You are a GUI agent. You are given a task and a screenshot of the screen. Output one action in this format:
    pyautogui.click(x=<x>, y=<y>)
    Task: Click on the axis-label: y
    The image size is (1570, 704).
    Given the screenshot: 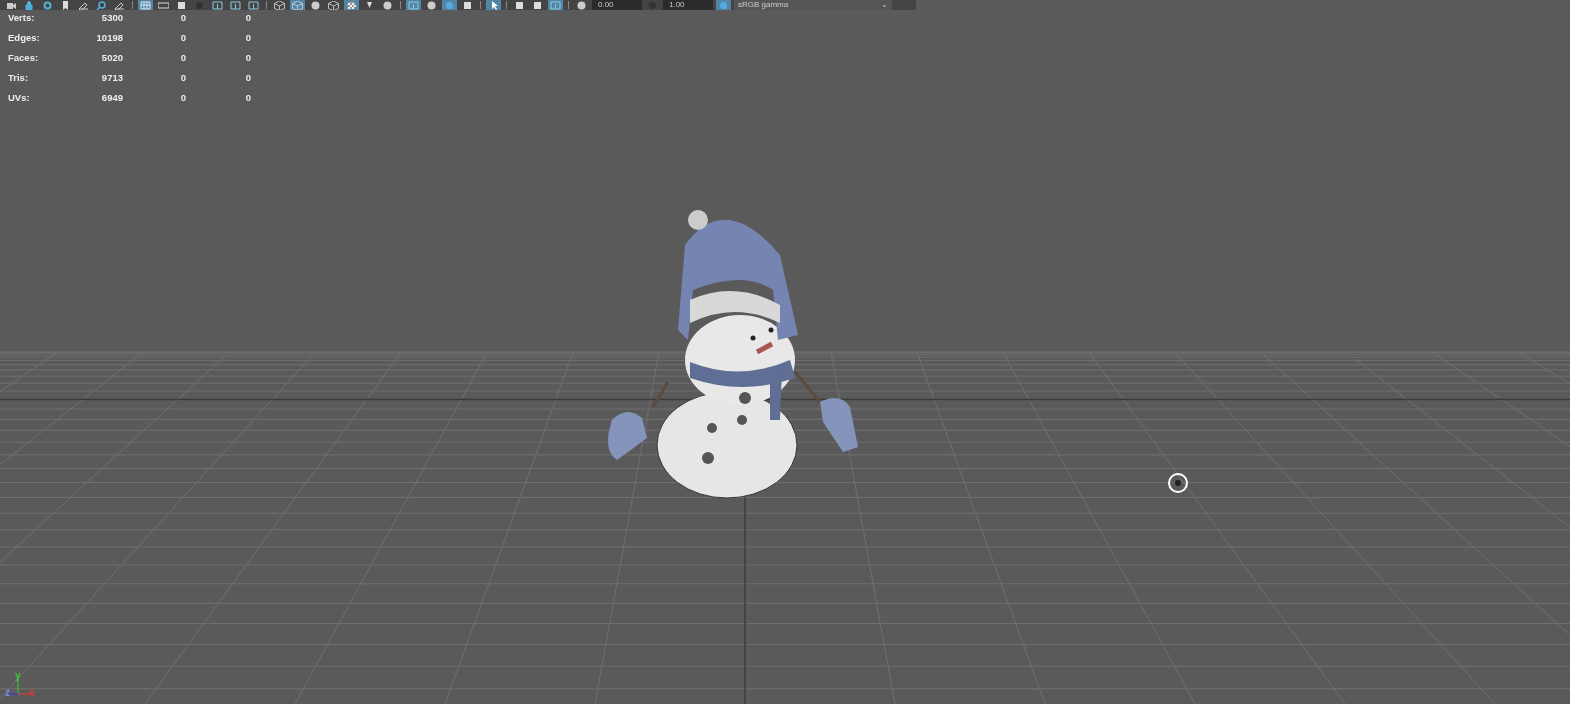 What is the action you would take?
    pyautogui.click(x=18, y=675)
    